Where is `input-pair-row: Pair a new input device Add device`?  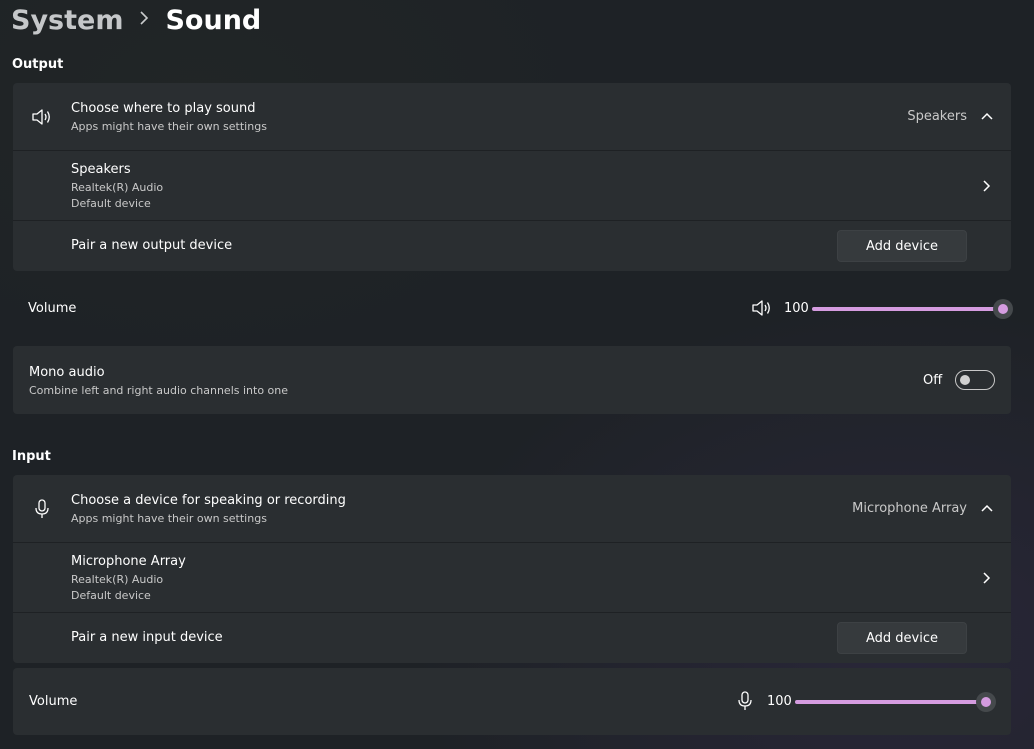
input-pair-row: Pair a new input device Add device is located at coordinates (512, 638).